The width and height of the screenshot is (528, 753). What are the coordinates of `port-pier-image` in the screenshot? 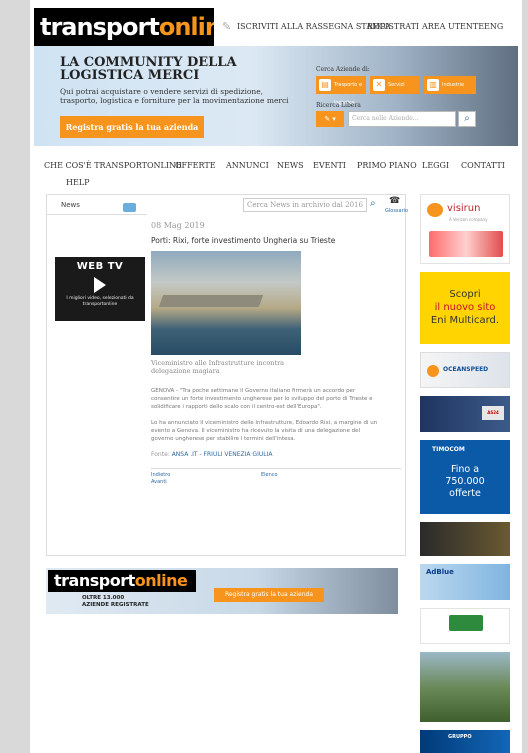 It's located at (211, 301).